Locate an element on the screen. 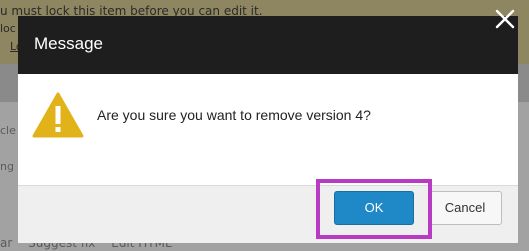 This screenshot has width=529, height=251. warning-icon is located at coordinates (58, 115).